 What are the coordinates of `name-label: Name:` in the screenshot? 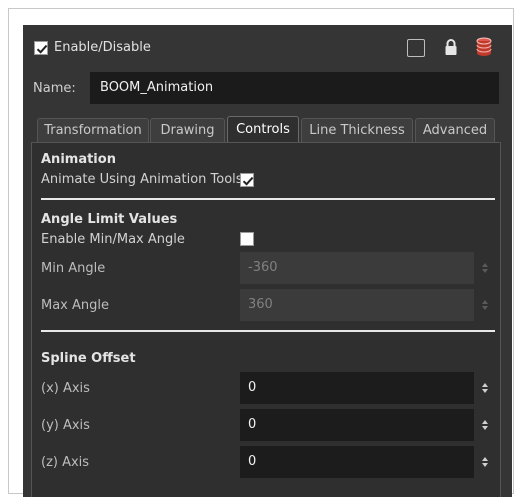 It's located at (54, 88).